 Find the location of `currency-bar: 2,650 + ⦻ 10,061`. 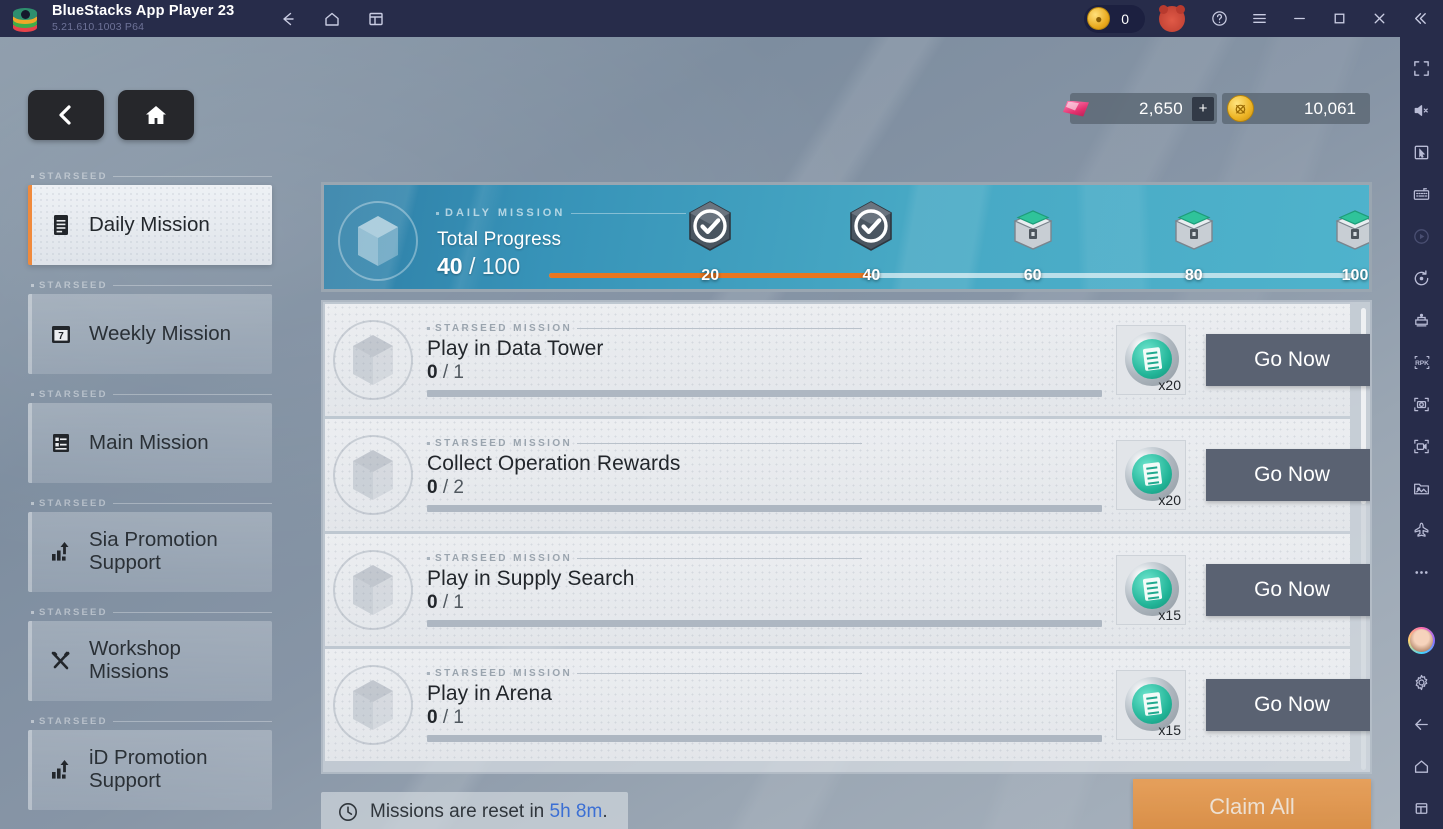

currency-bar: 2,650 + ⦻ 10,061 is located at coordinates (1216, 108).